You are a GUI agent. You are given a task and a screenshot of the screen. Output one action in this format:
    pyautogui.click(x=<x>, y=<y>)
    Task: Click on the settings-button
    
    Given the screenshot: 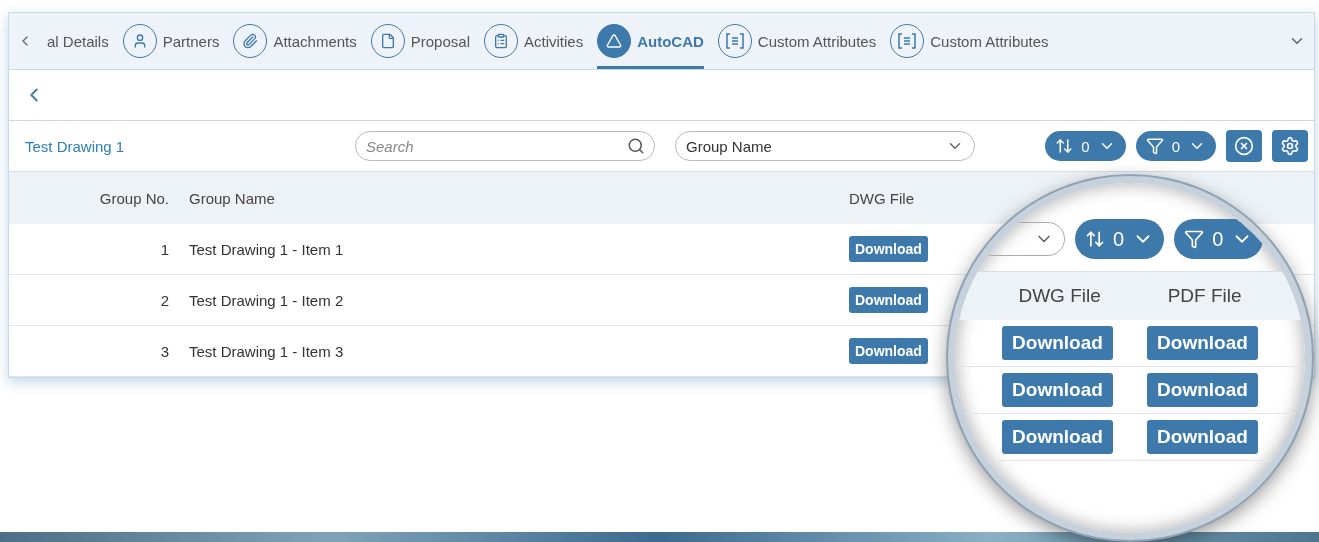 What is the action you would take?
    pyautogui.click(x=1290, y=146)
    